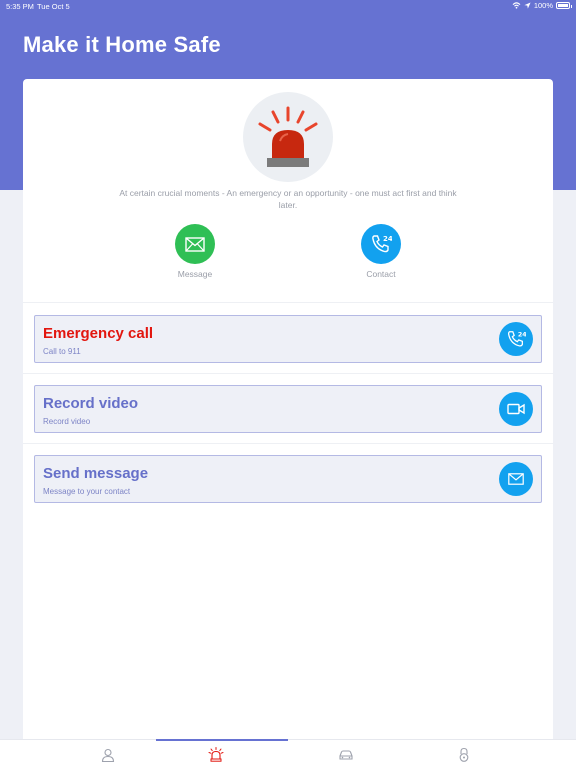 Image resolution: width=576 pixels, height=768 pixels. What do you see at coordinates (288, 409) in the screenshot?
I see `record-video-button: Record video Record video` at bounding box center [288, 409].